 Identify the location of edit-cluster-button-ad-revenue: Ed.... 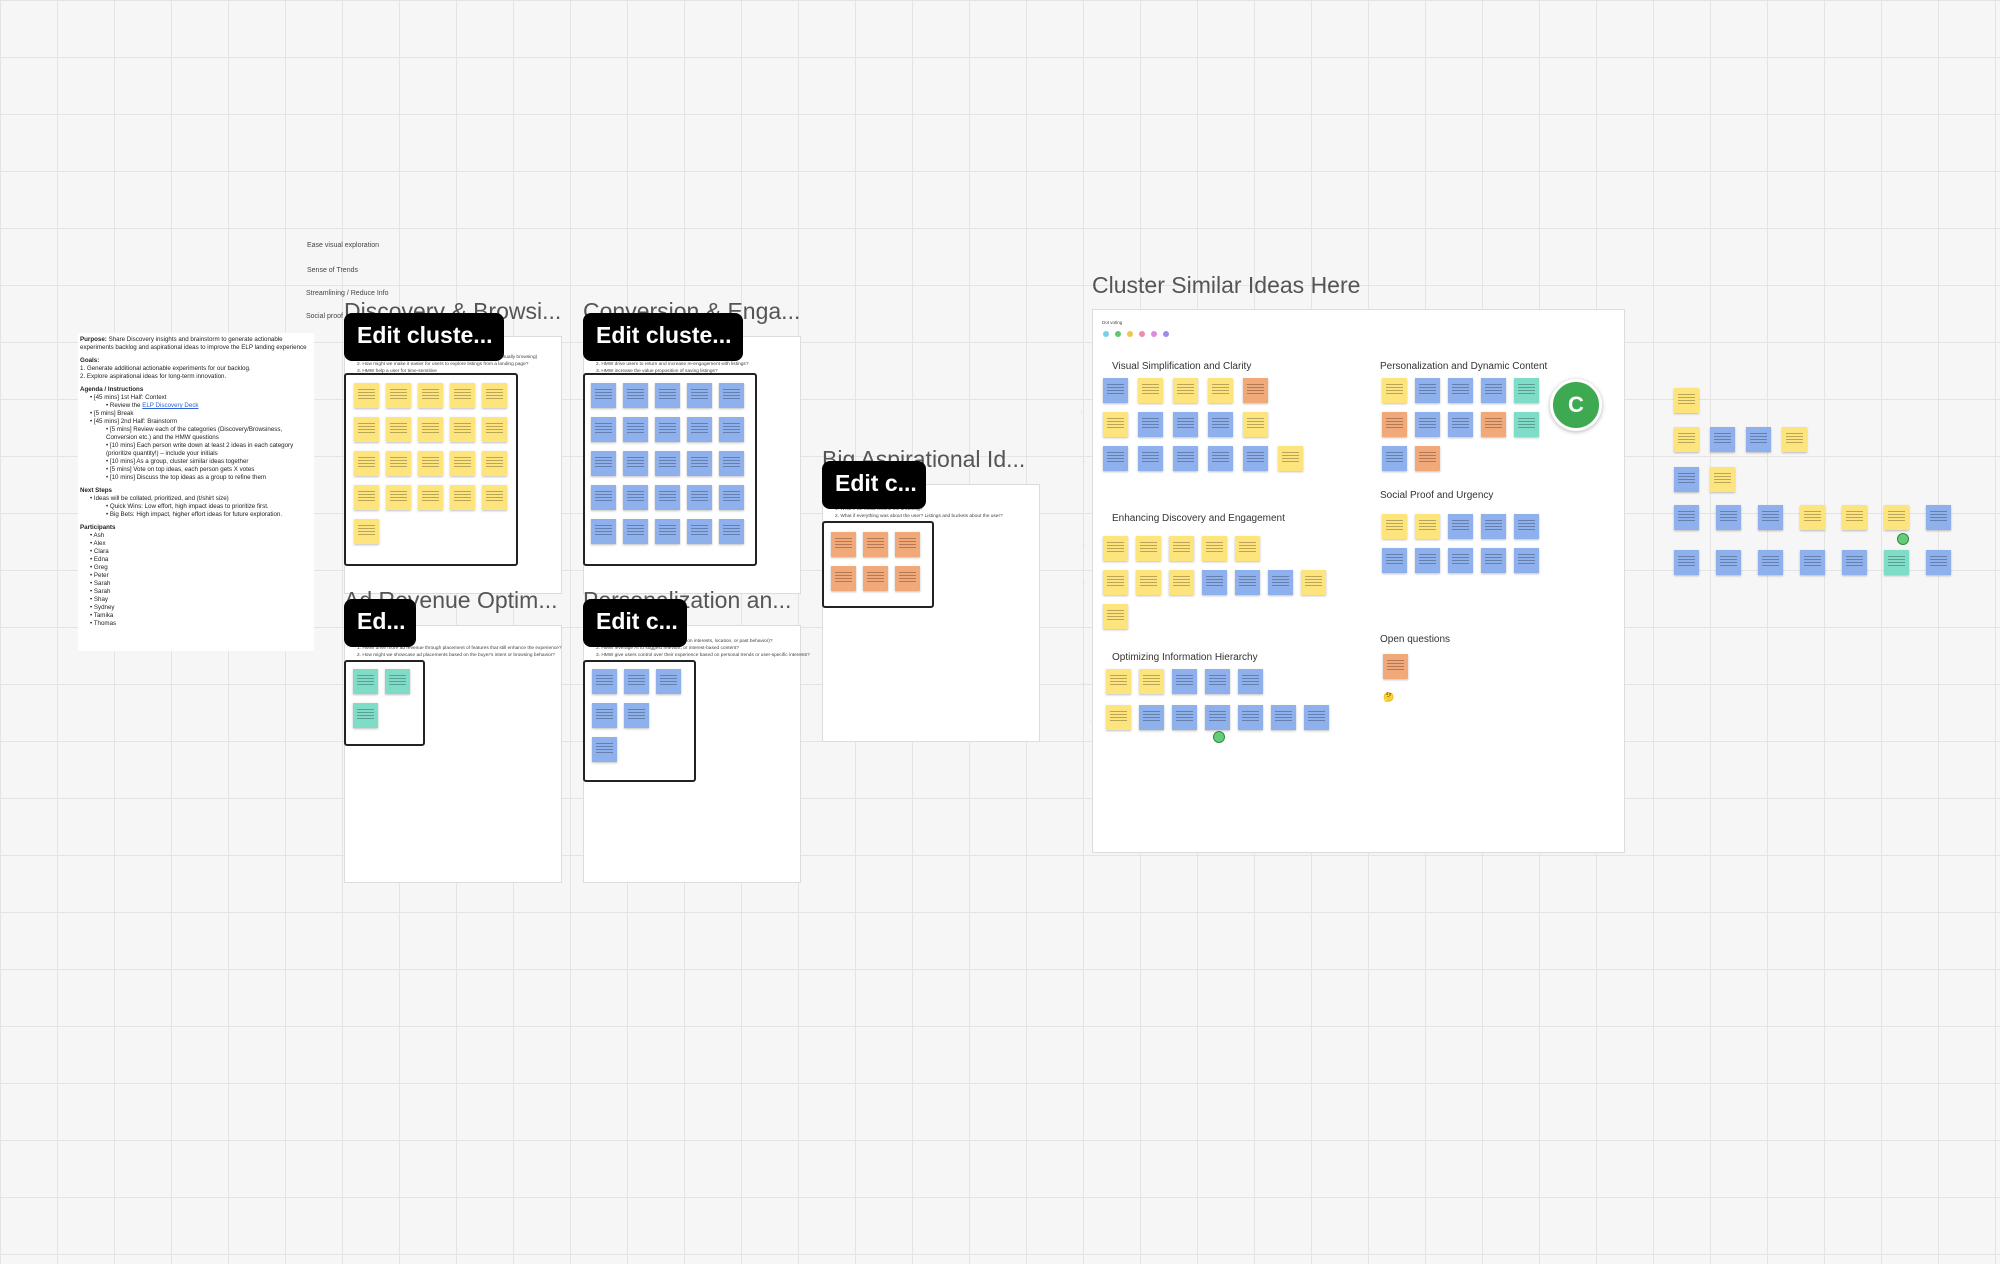
(380, 623).